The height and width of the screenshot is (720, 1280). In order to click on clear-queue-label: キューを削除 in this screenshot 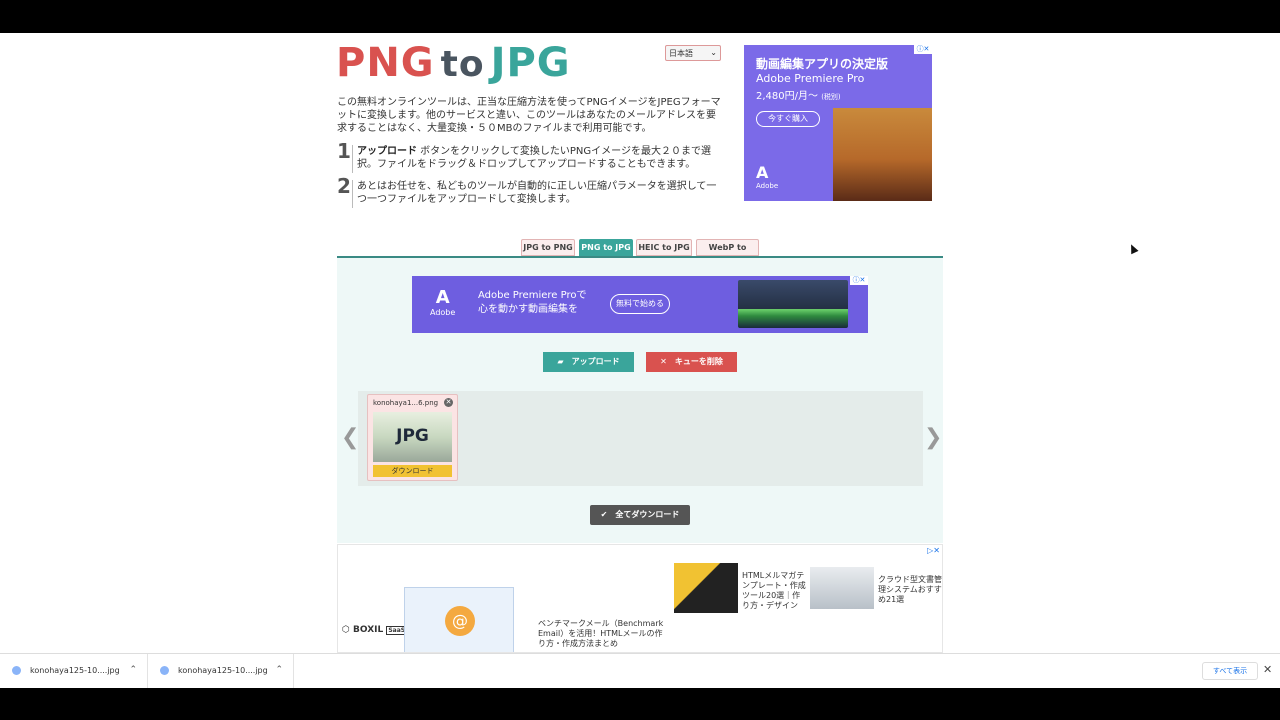, I will do `click(698, 361)`.